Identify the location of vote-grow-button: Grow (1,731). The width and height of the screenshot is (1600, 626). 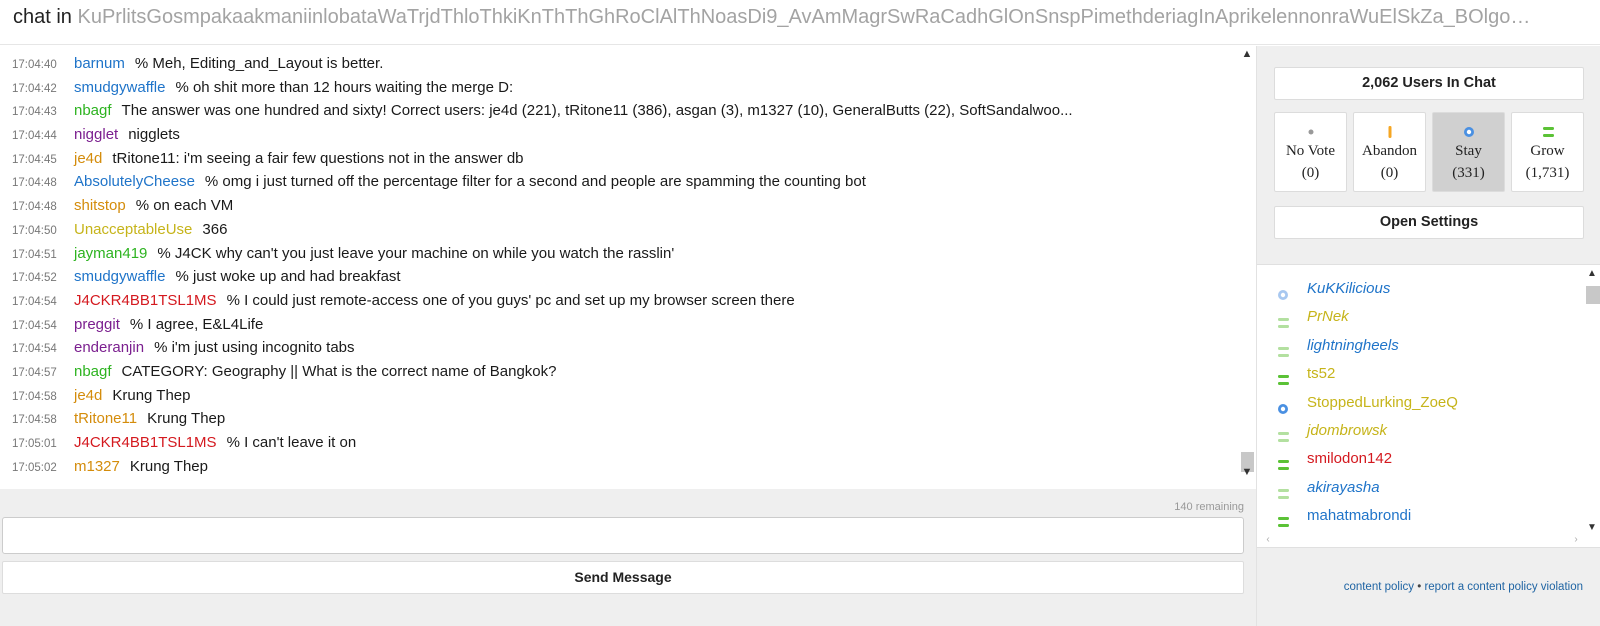
(1547, 152).